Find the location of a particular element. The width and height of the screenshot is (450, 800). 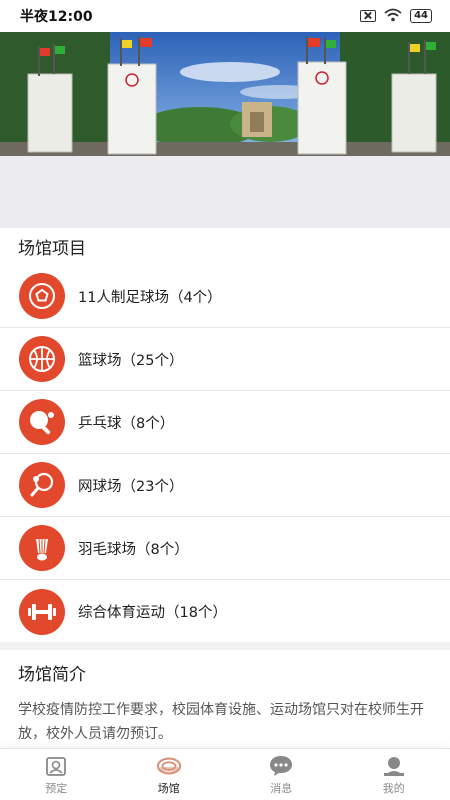

intro-section-title: 场馆简介 is located at coordinates (52, 675).